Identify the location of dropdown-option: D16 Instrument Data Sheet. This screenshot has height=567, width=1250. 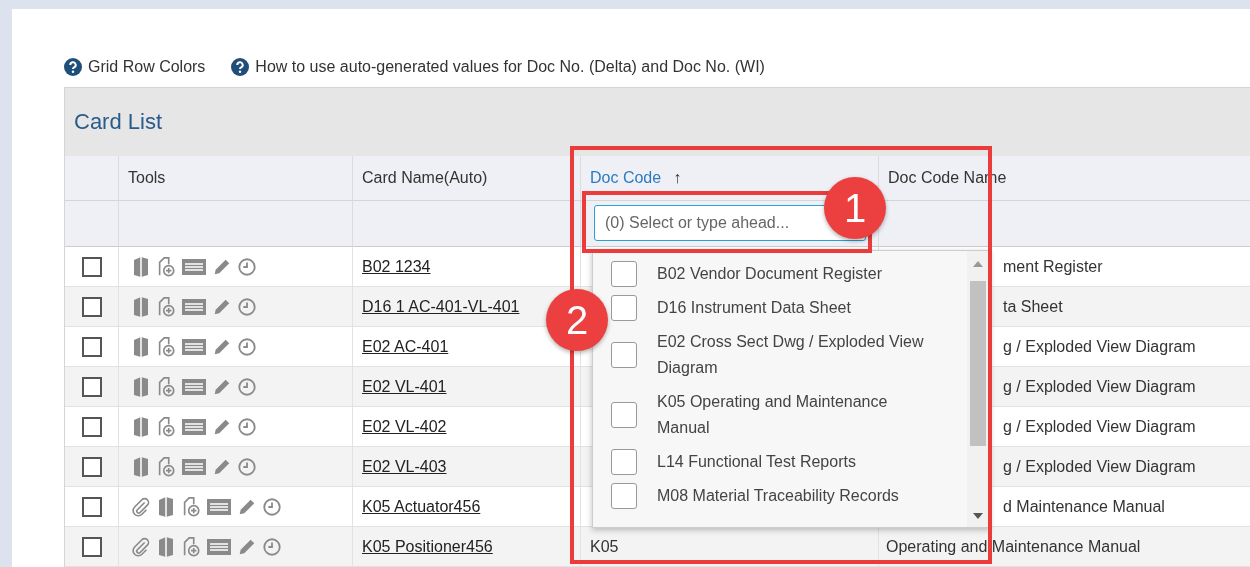
(789, 308).